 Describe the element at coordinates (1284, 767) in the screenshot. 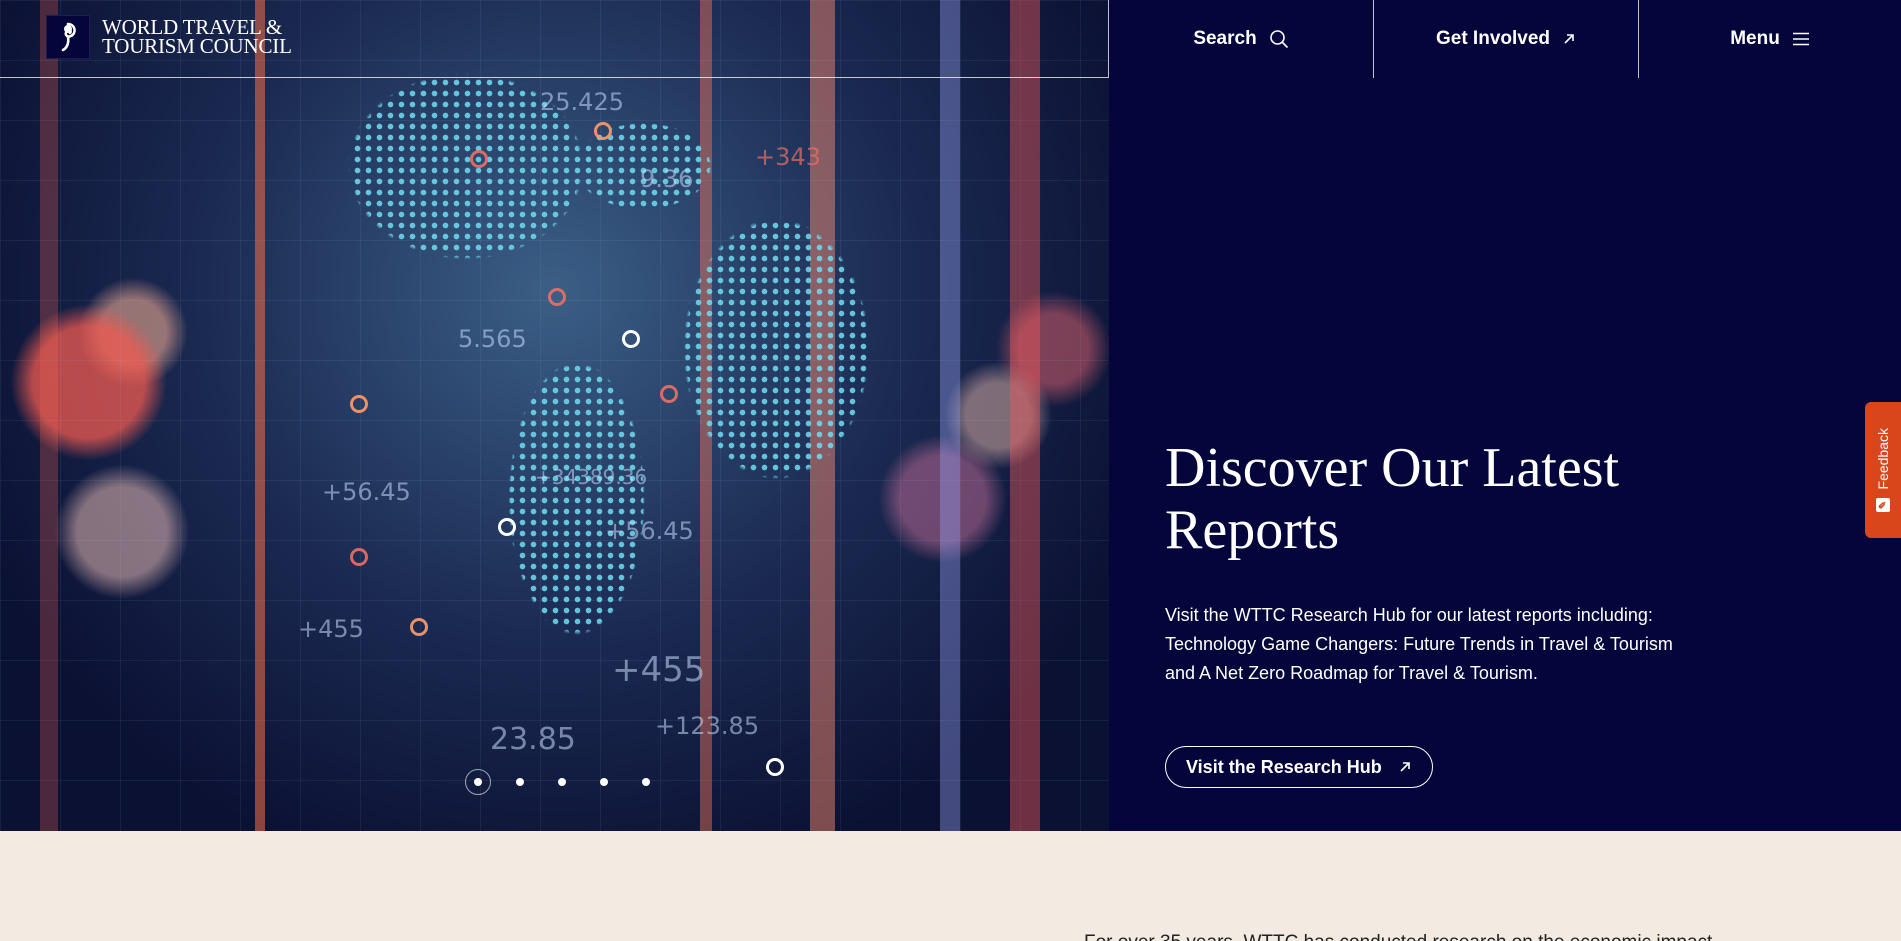

I see `cta-label: Visit the Research Hub` at that location.